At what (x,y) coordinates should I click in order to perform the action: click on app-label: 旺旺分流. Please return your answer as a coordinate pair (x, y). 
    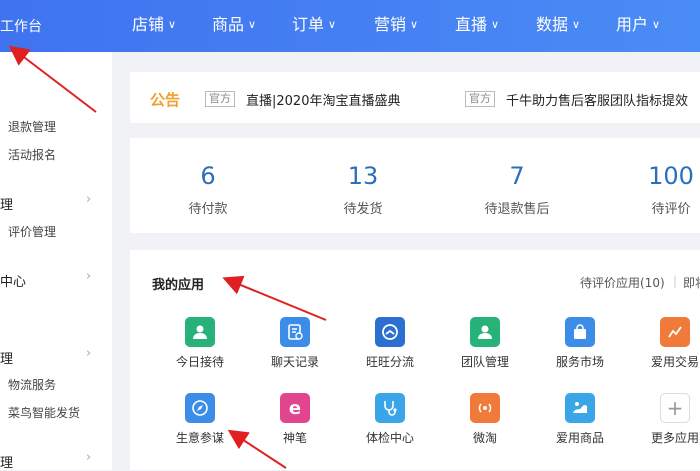
    Looking at the image, I should click on (390, 361).